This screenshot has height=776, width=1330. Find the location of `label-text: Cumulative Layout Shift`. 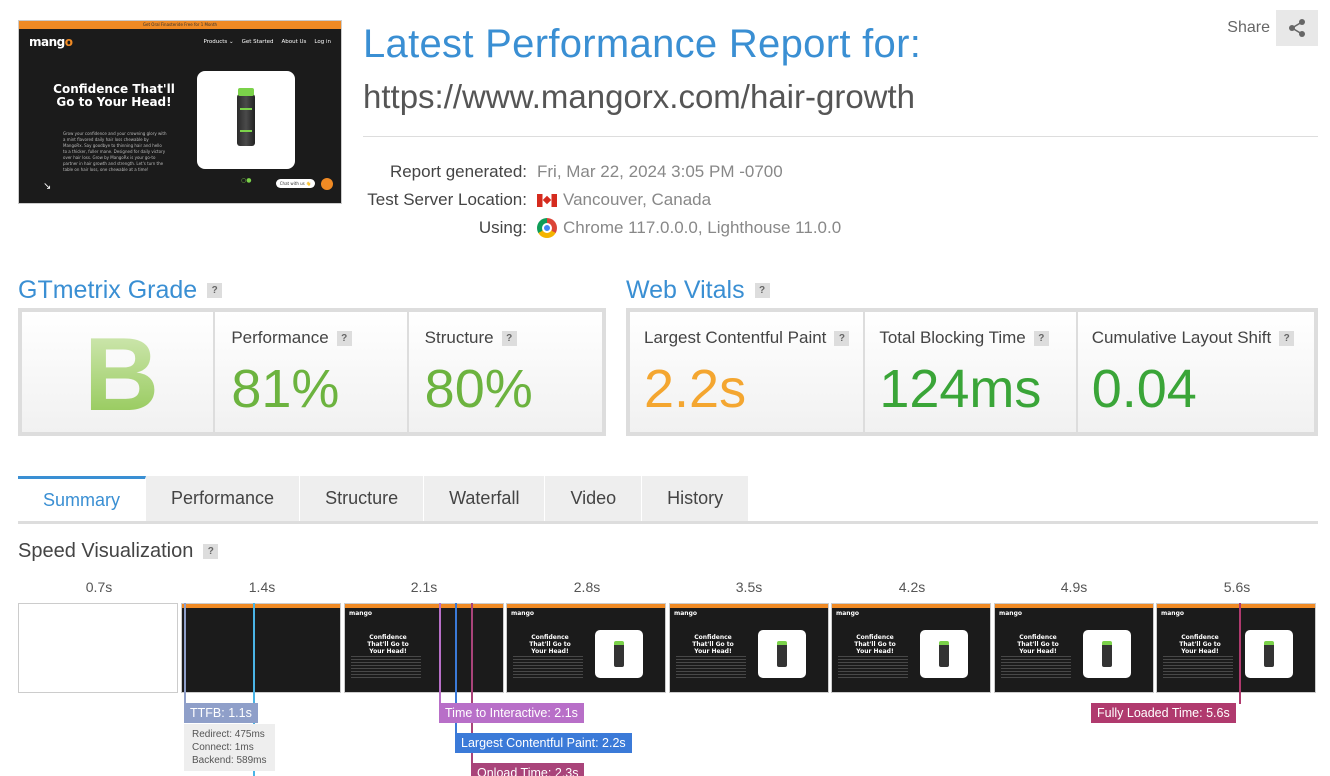

label-text: Cumulative Layout Shift is located at coordinates (1181, 337).